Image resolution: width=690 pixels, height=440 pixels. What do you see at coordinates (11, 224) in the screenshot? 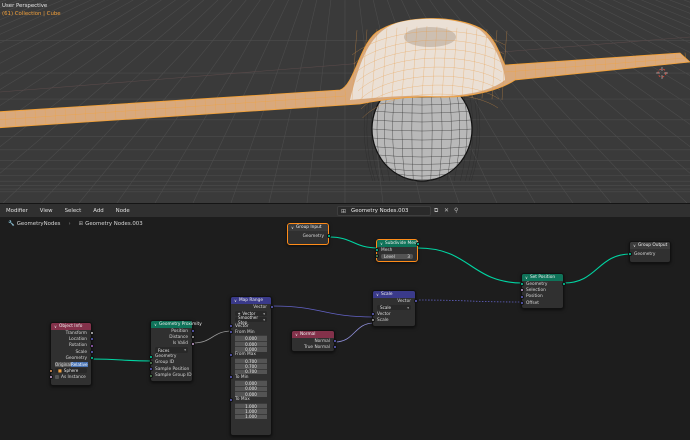
I see `wrench-icon: 🔧` at bounding box center [11, 224].